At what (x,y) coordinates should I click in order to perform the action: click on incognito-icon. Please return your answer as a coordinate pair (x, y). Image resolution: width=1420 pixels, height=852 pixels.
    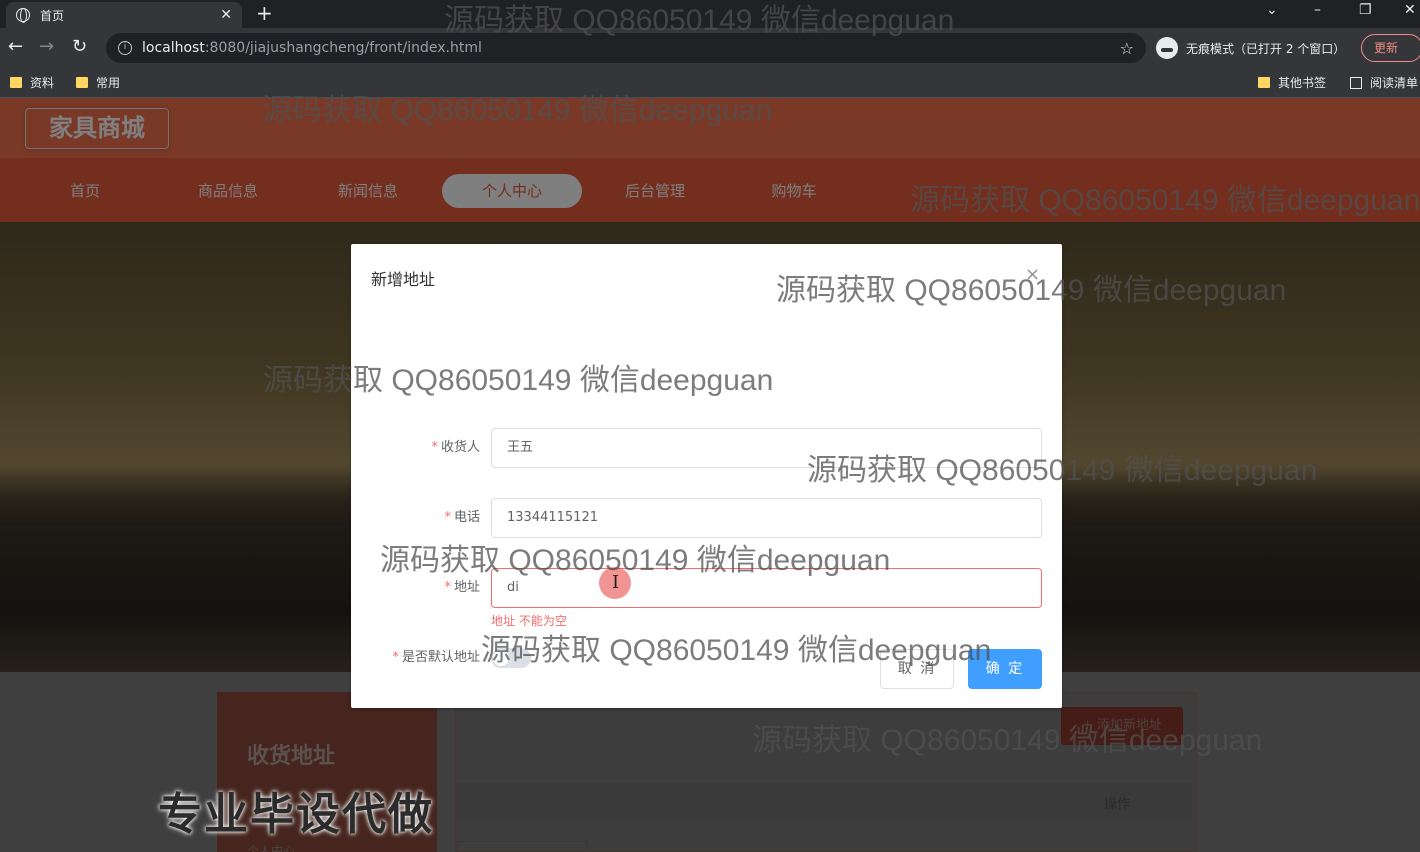
    Looking at the image, I should click on (1167, 48).